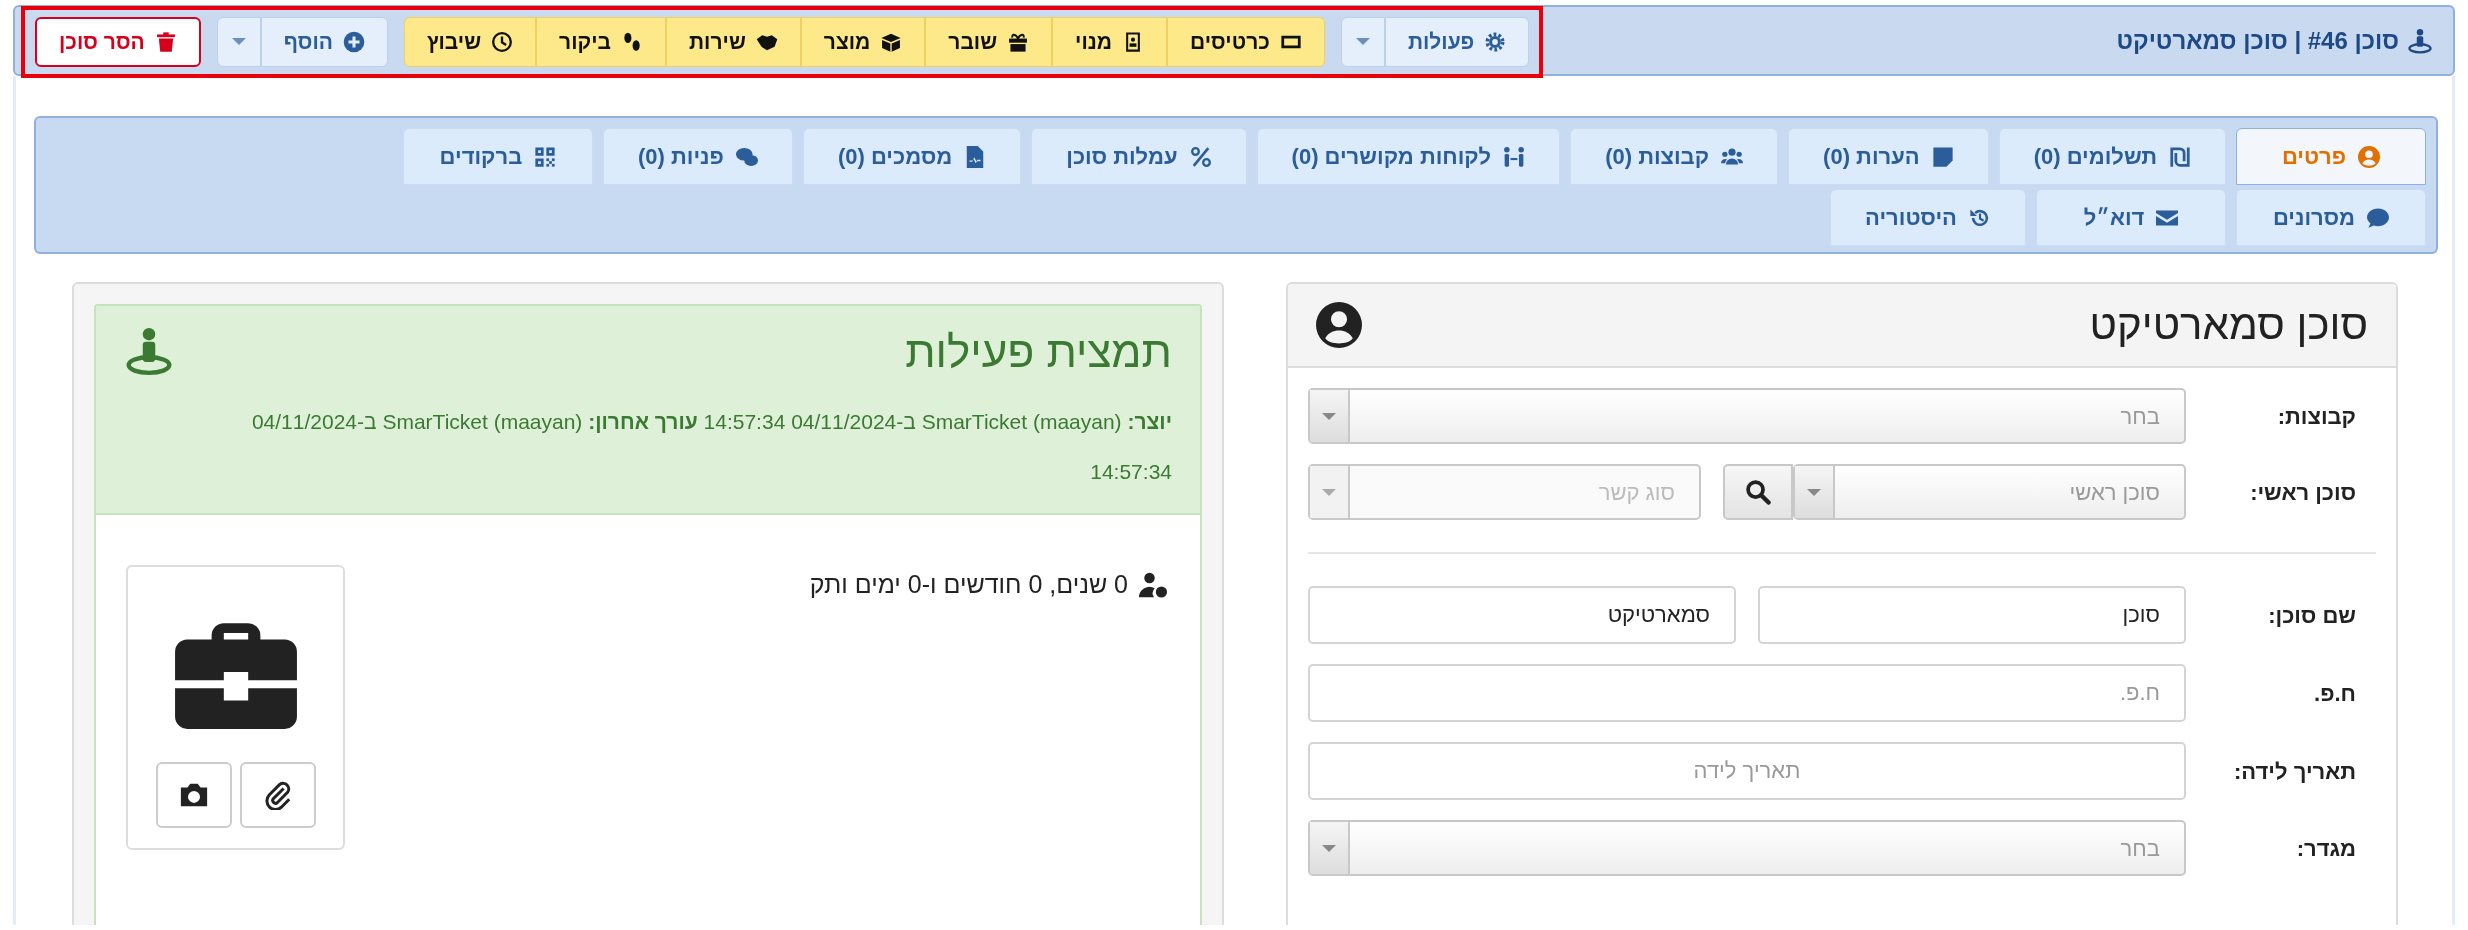 This screenshot has width=2468, height=930. I want to click on tab: עמלות סוכן, so click(1139, 156).